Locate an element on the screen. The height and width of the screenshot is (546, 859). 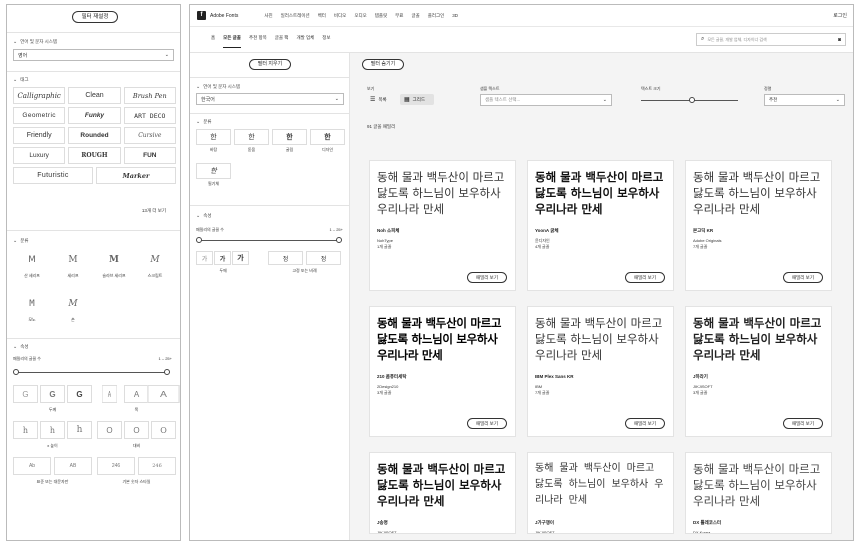
korean-class-item: 한 바탕 is located at coordinates (213, 141).